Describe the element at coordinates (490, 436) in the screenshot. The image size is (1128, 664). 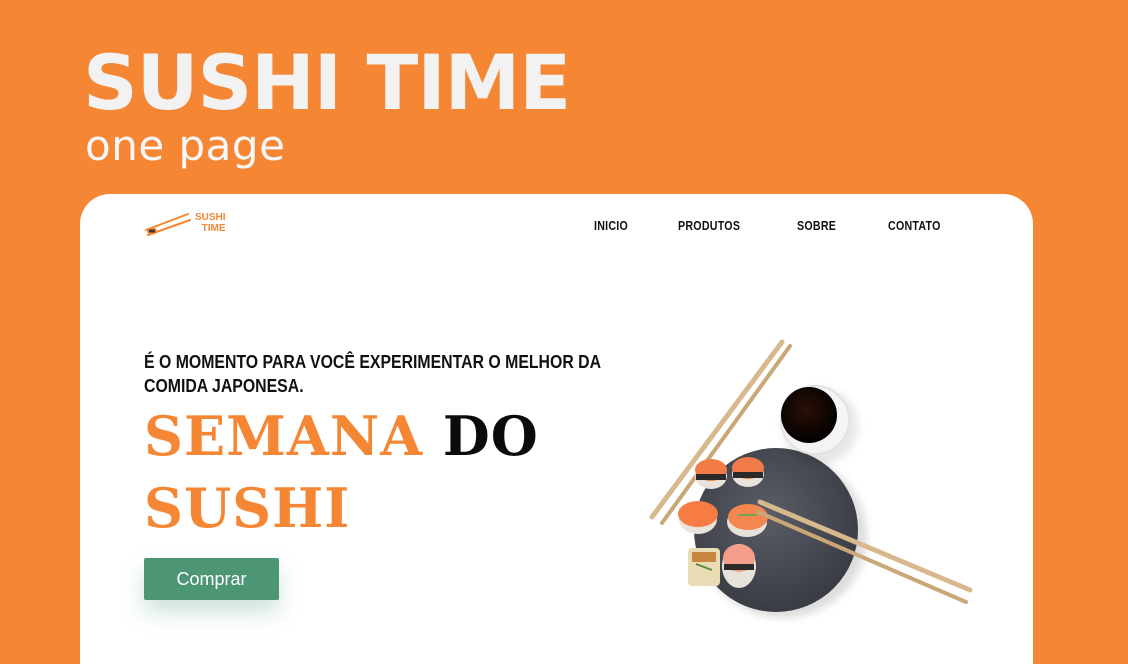
I see `hero-title-word-do: DO` at that location.